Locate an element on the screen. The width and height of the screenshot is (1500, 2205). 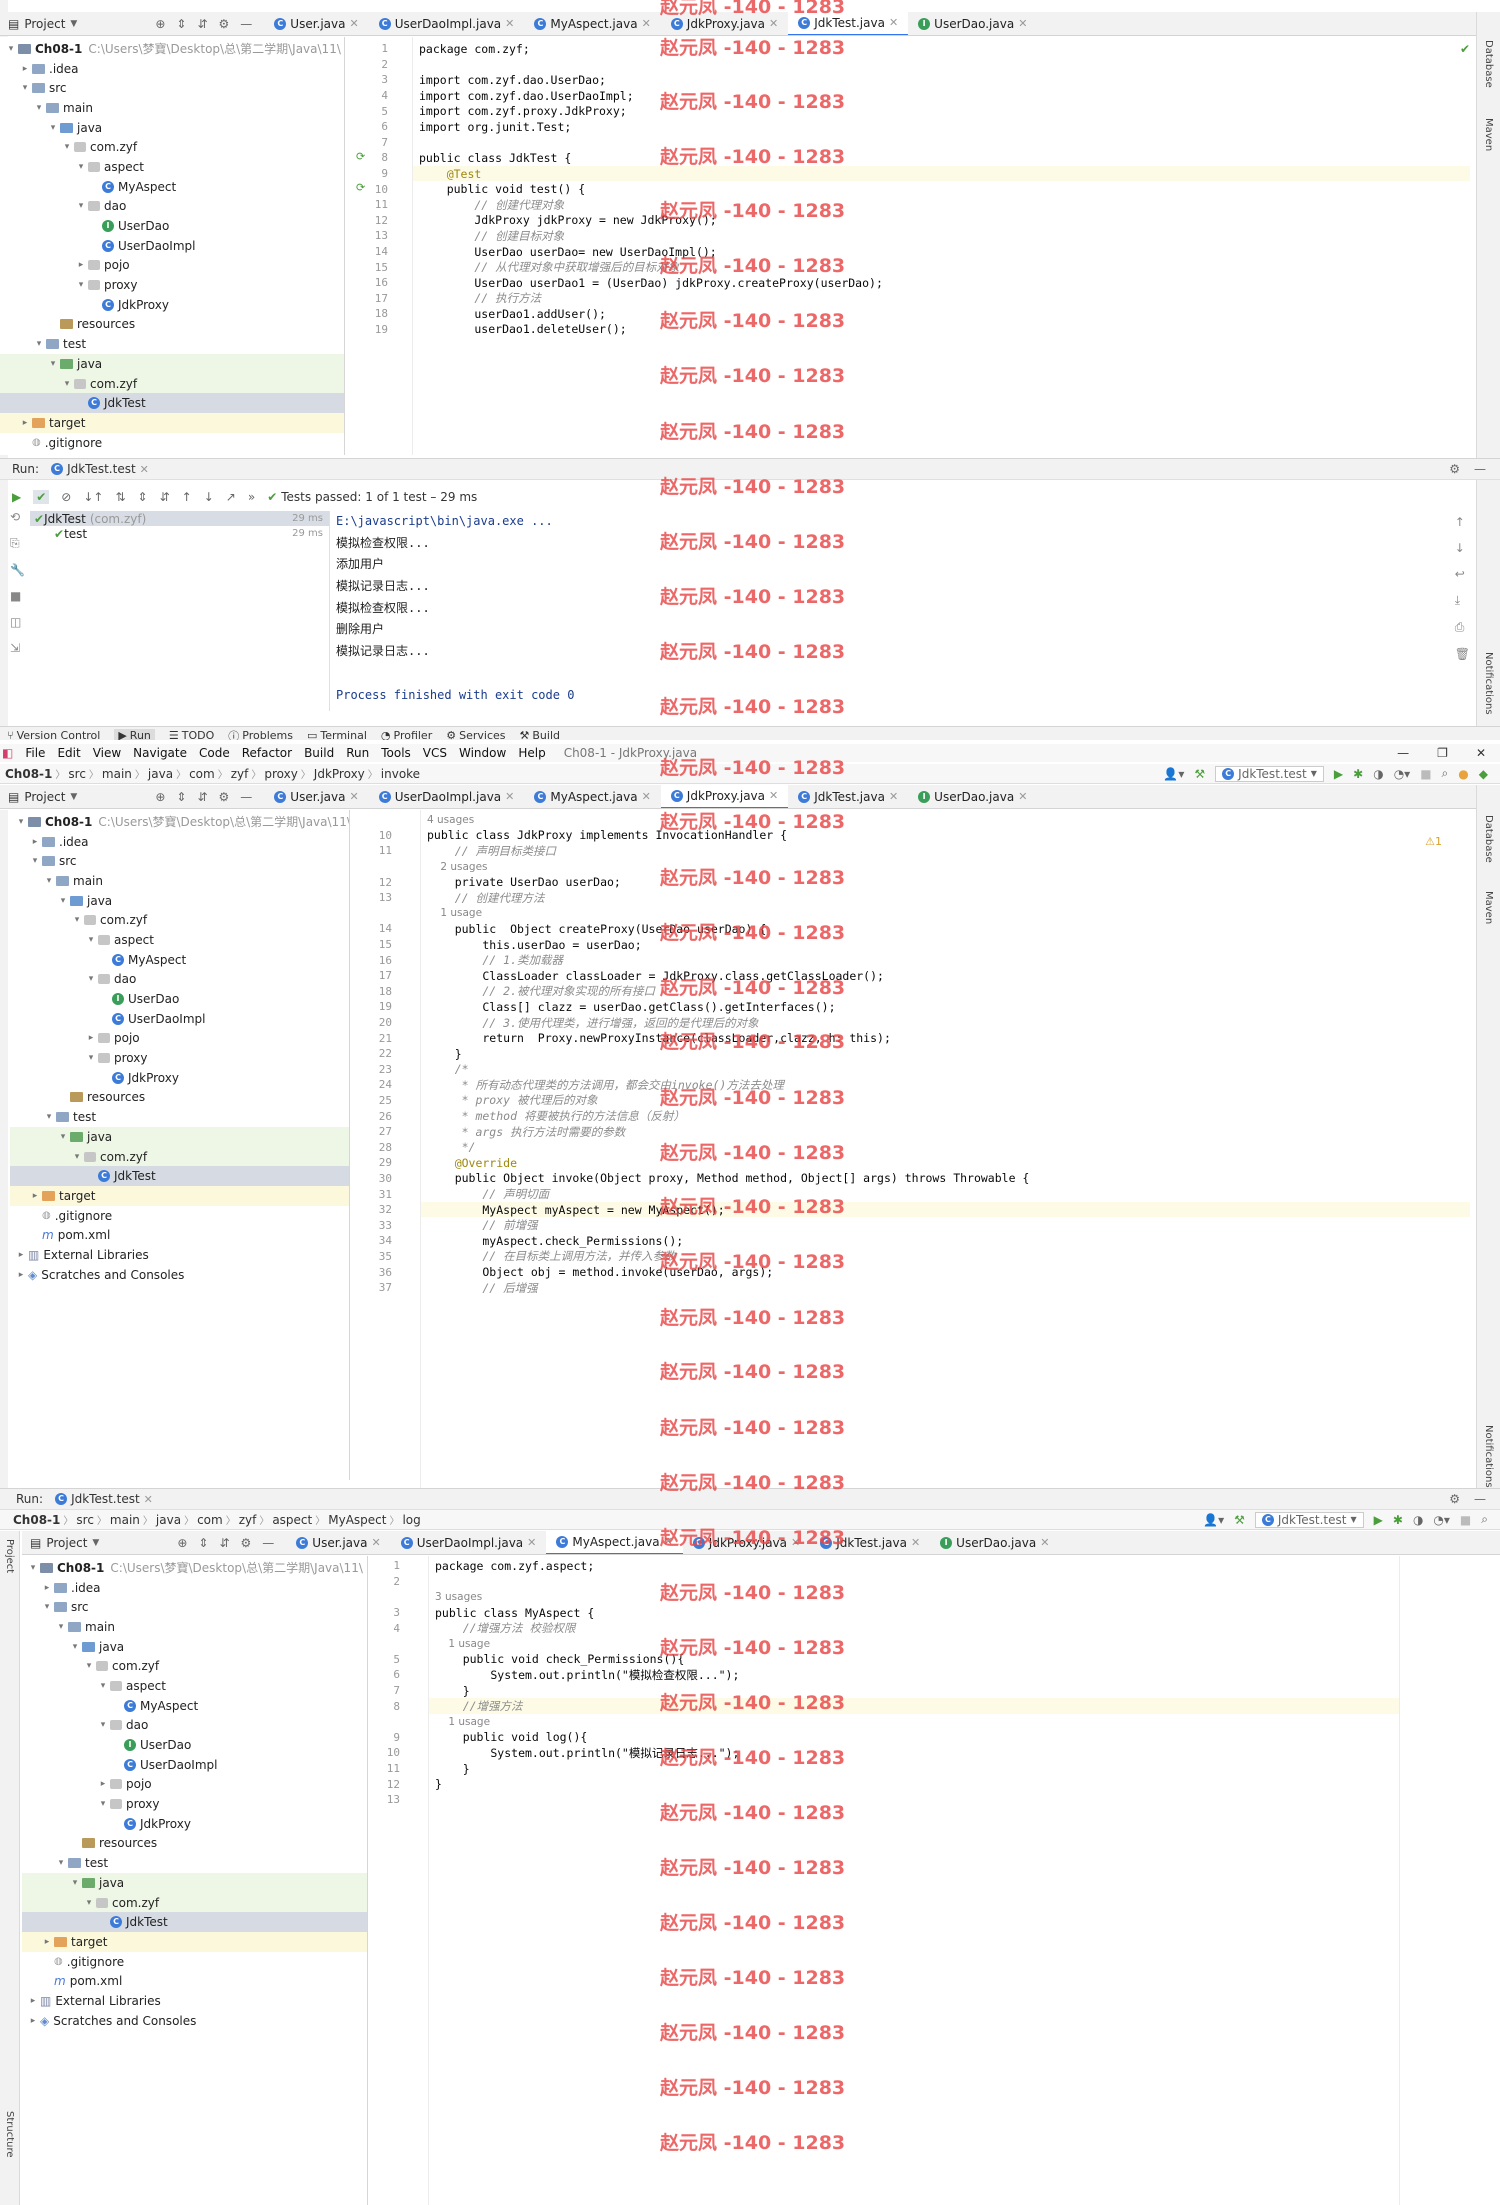
coverage-icon: ◑ is located at coordinates (1378, 774).